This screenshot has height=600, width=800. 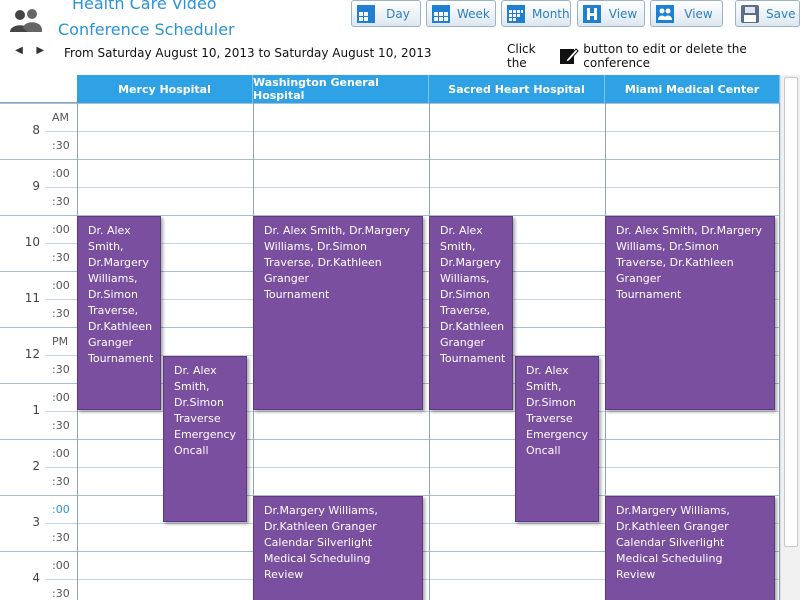 What do you see at coordinates (32, 354) in the screenshot?
I see `hour-label: 12` at bounding box center [32, 354].